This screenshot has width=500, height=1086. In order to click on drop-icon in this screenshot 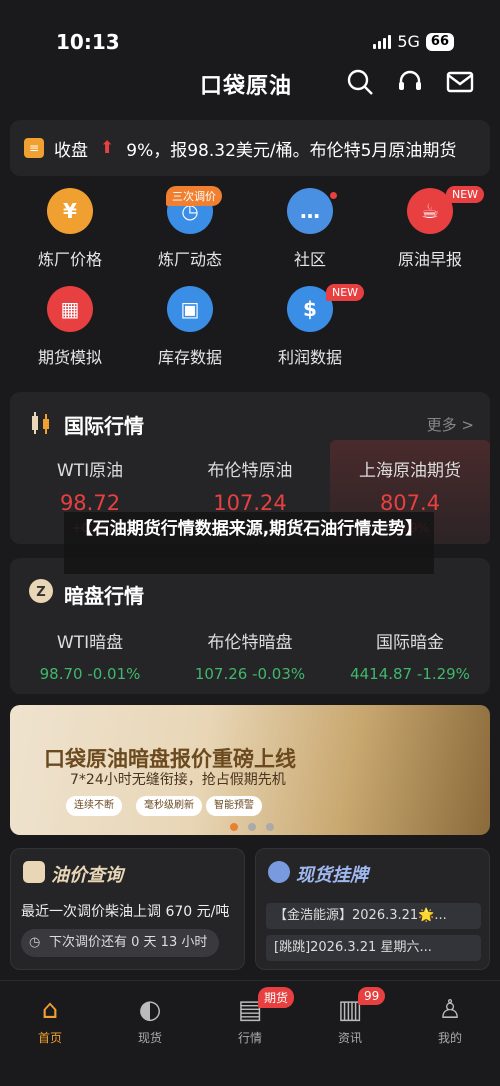, I will do `click(279, 872)`.